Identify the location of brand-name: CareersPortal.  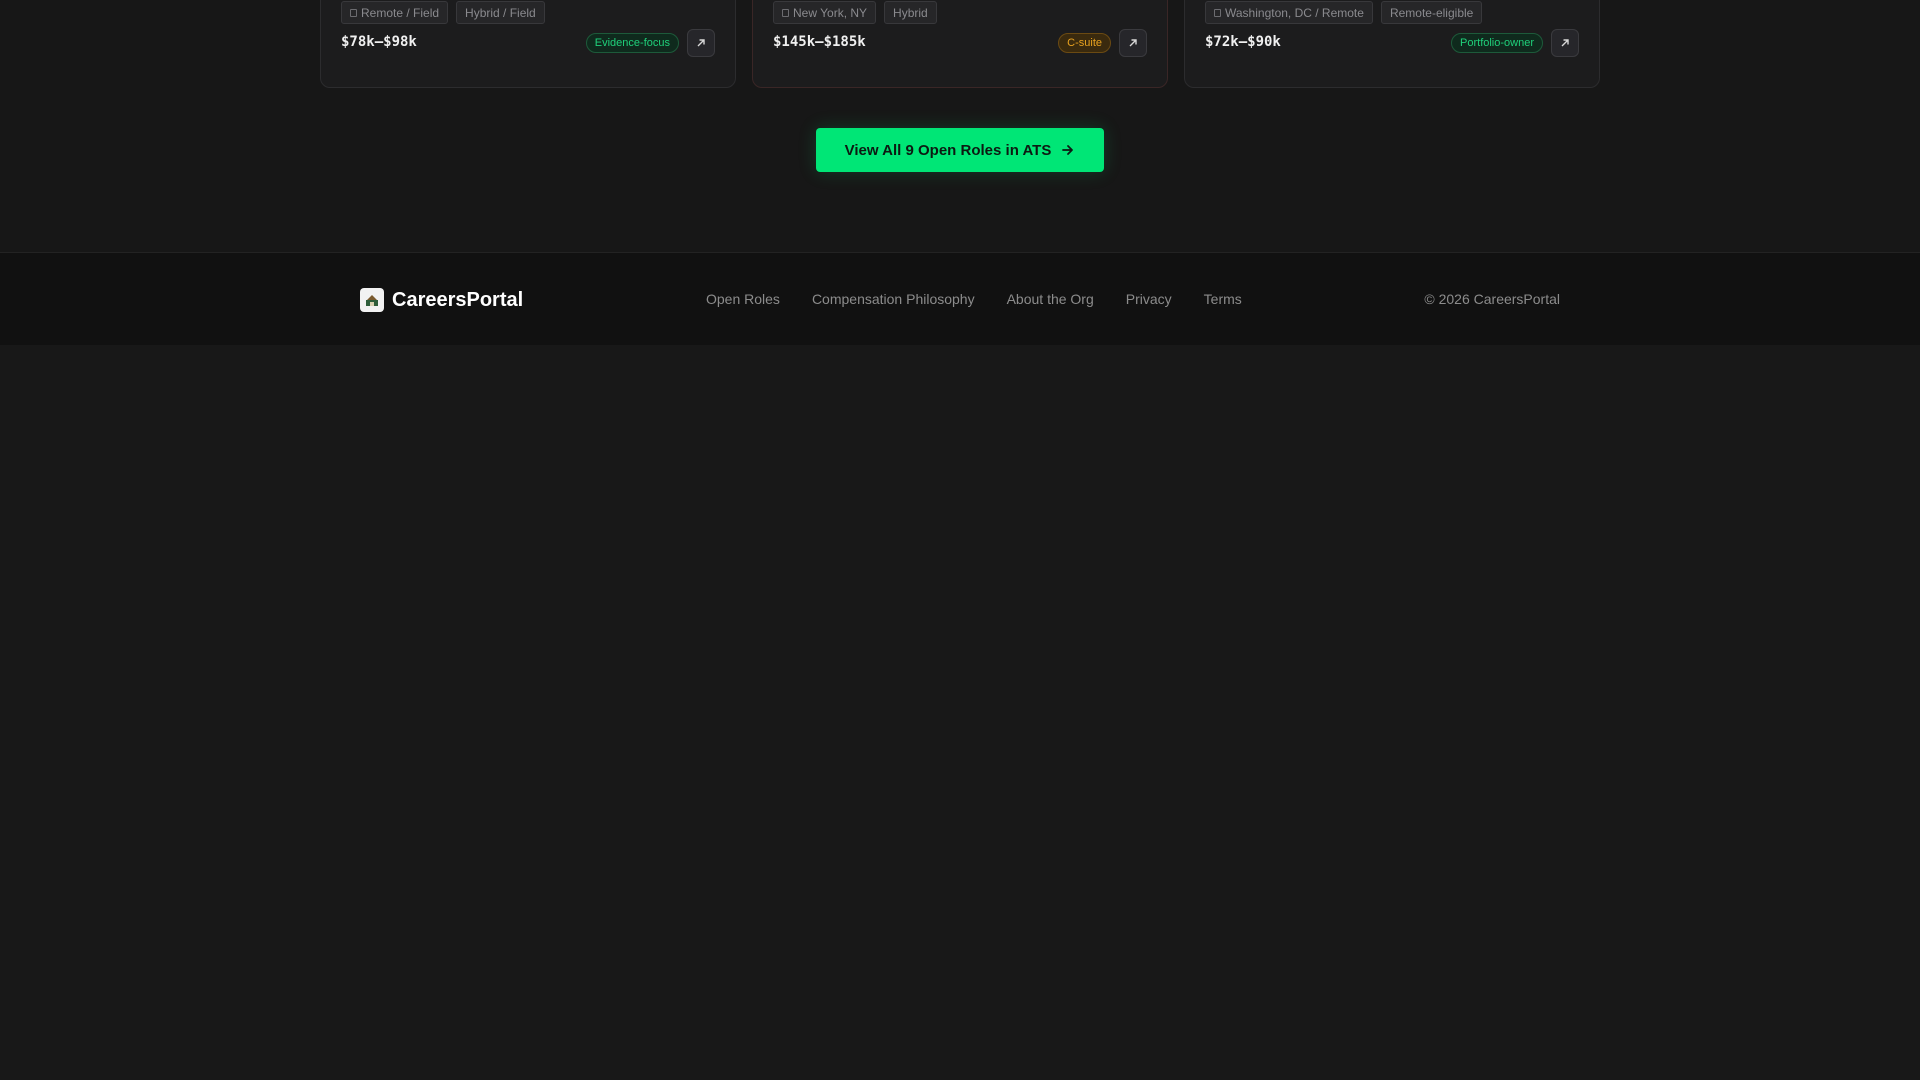
(458, 299).